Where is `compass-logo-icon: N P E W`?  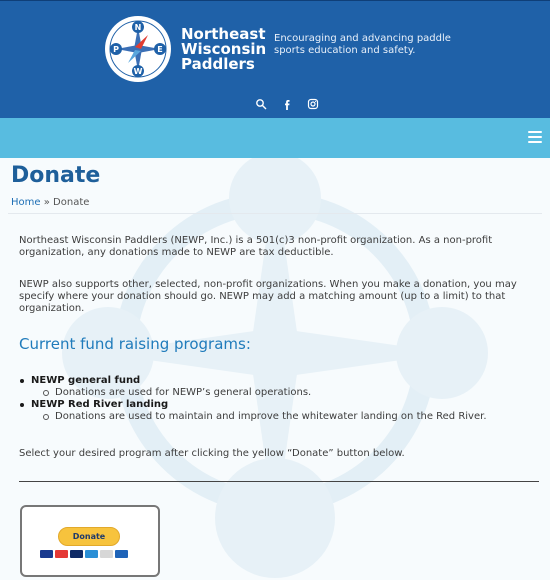
compass-logo-icon: N P E W is located at coordinates (138, 49).